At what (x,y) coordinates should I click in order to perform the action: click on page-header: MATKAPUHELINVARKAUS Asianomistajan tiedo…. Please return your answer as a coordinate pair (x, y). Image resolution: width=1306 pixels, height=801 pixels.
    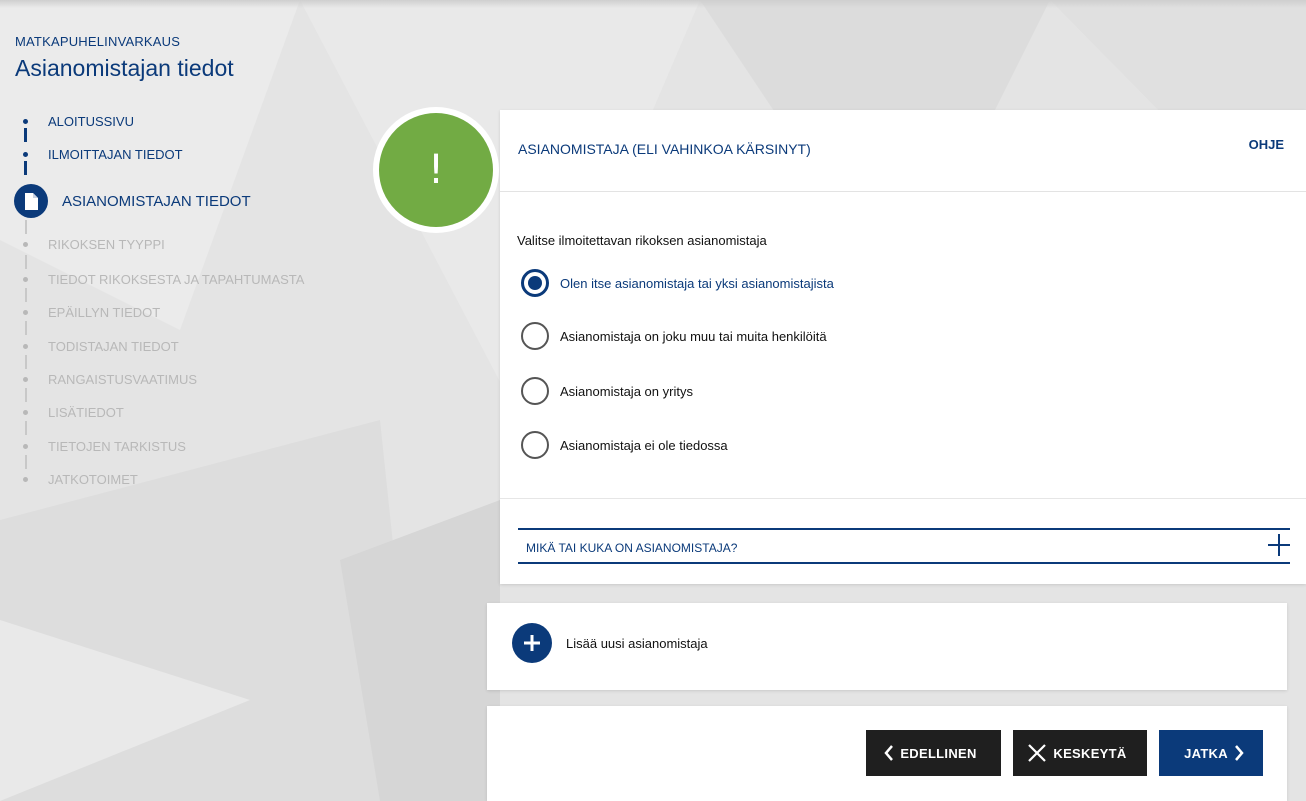
    Looking at the image, I should click on (124, 58).